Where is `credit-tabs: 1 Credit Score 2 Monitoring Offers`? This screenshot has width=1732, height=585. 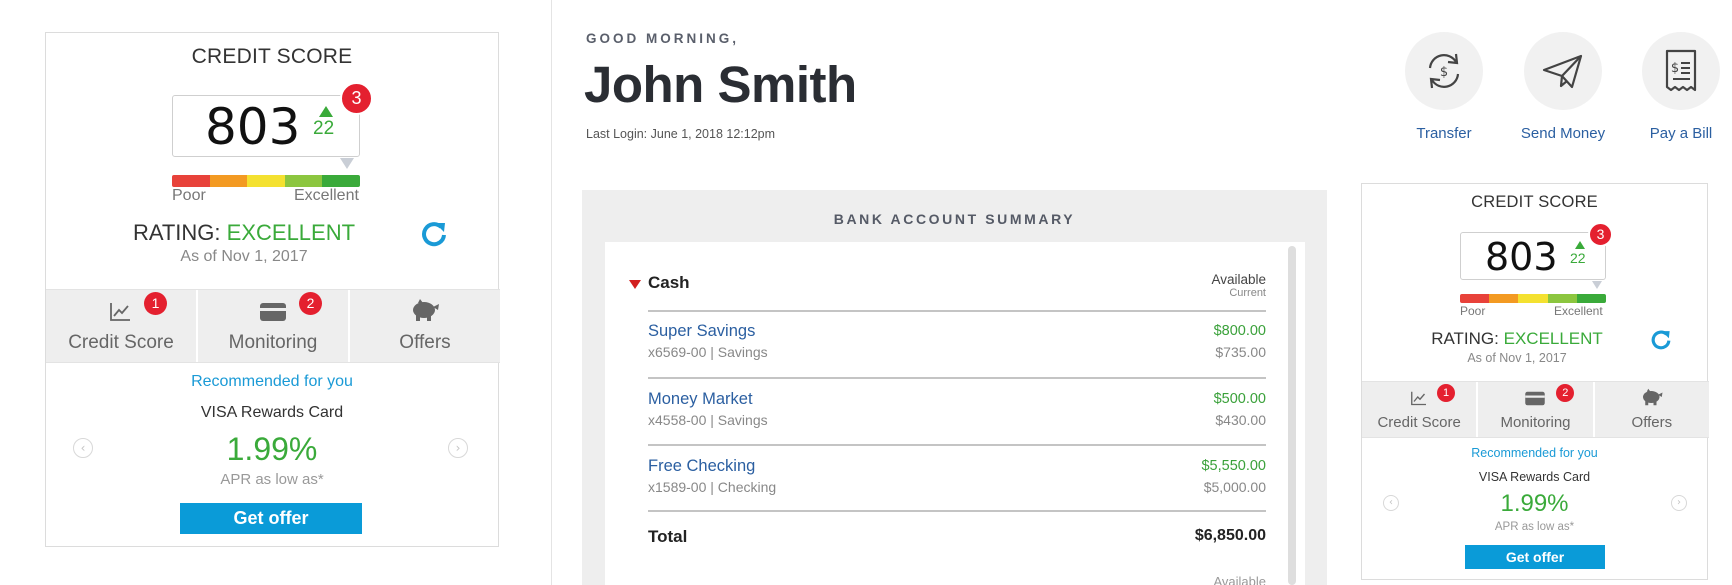
credit-tabs: 1 Credit Score 2 Monitoring Offers is located at coordinates (273, 326).